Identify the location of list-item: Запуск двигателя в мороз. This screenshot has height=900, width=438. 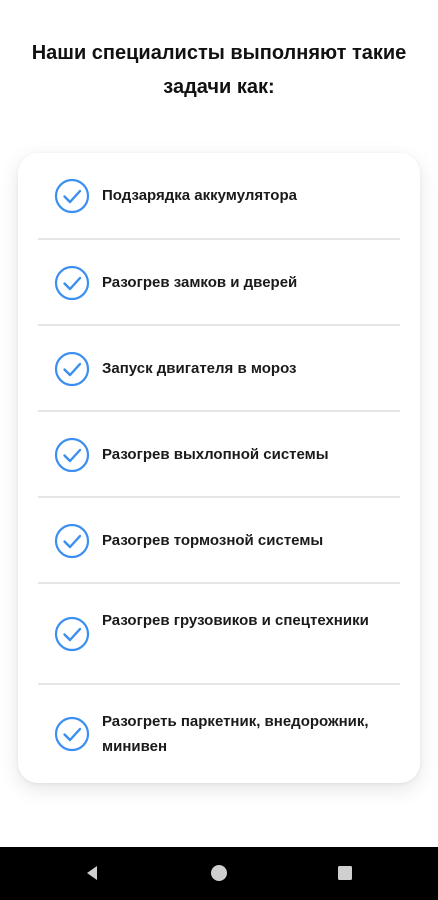
(219, 368).